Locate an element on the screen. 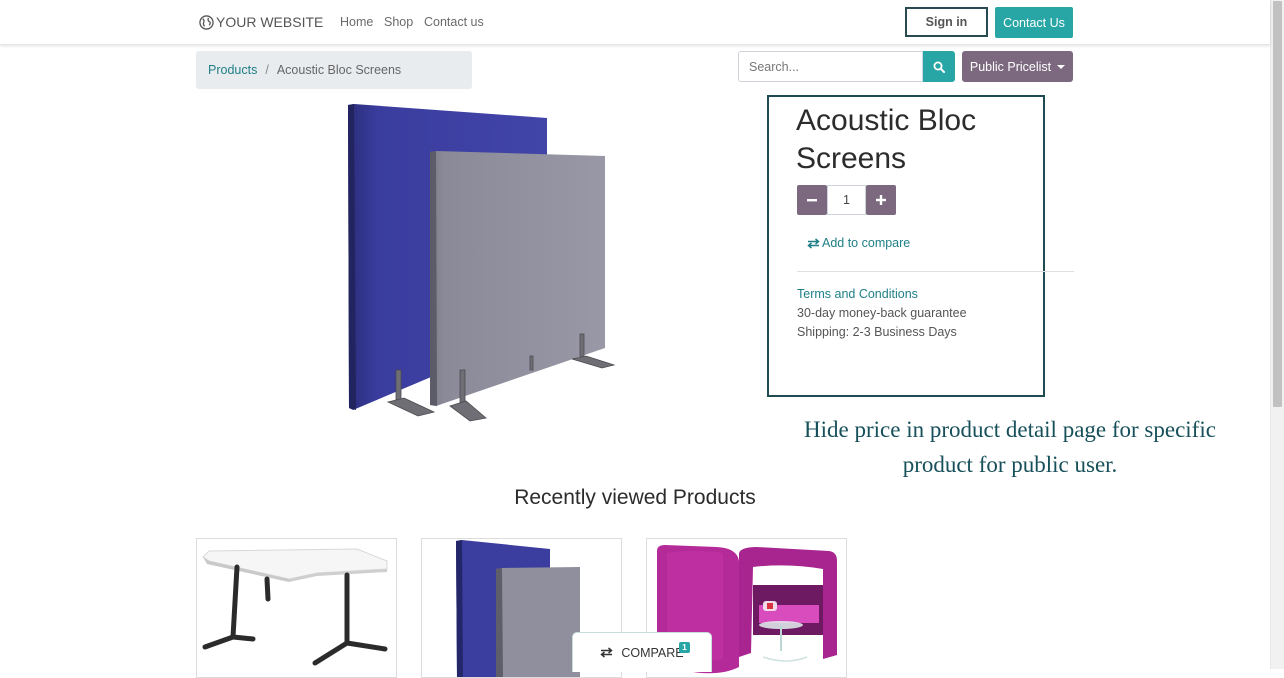  product-title-line-2: Screens is located at coordinates (851, 158).